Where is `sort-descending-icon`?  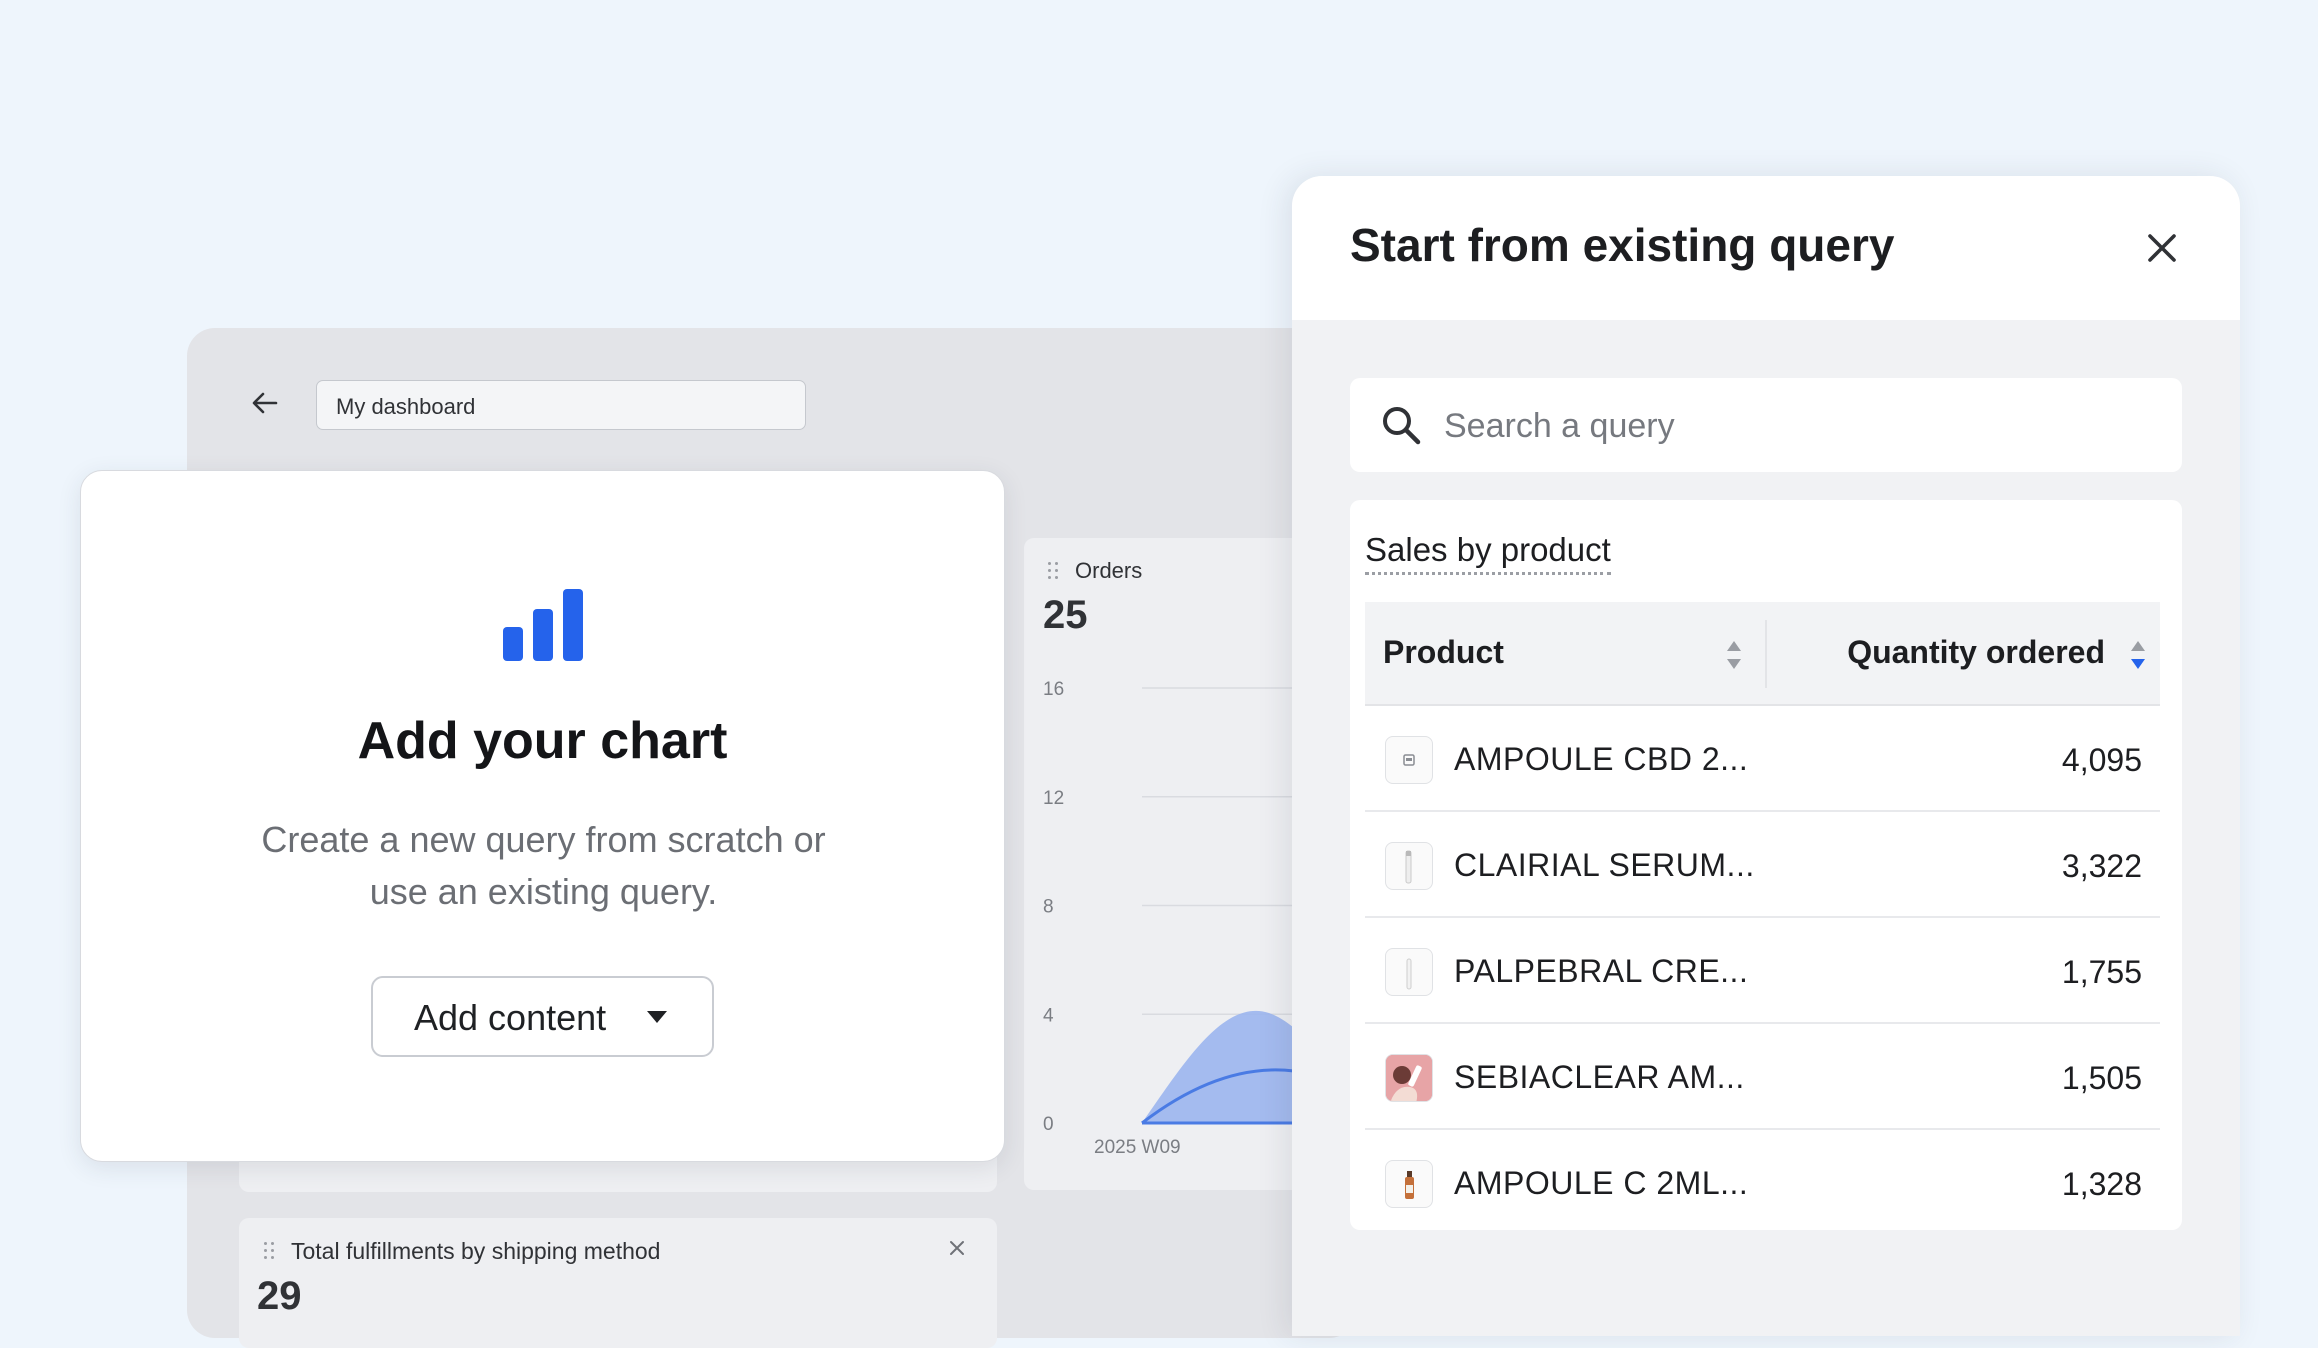
sort-descending-icon is located at coordinates (2138, 655).